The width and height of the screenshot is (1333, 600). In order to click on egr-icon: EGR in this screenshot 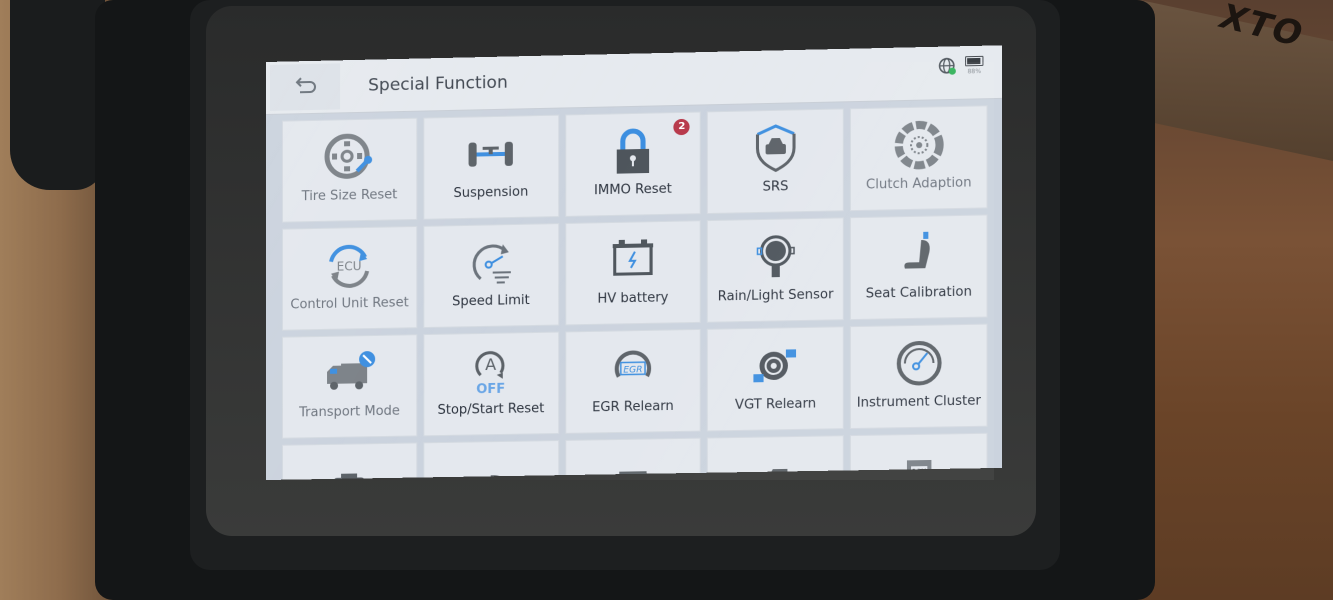, I will do `click(633, 368)`.